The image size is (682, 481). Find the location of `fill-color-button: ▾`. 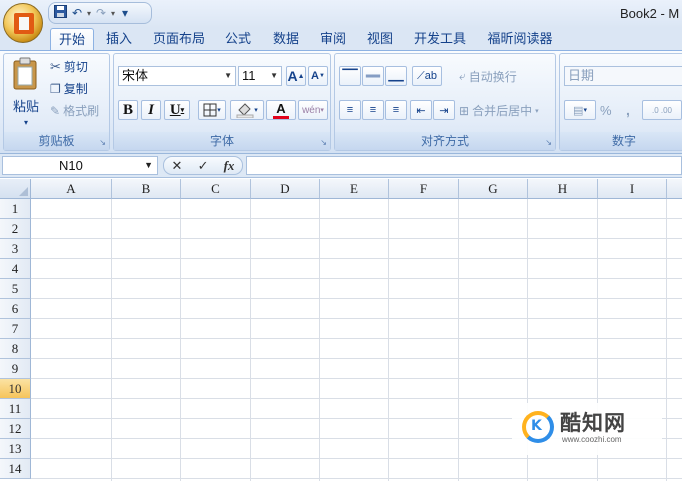

fill-color-button: ▾ is located at coordinates (247, 110).